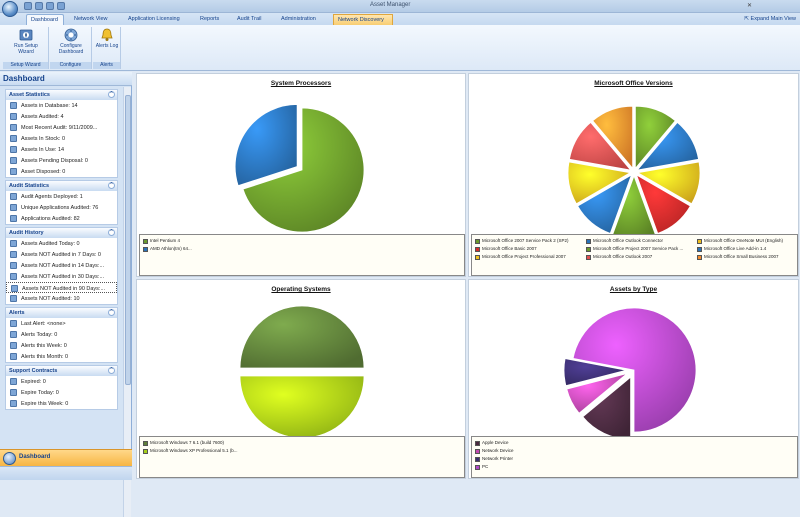 The image size is (800, 517). I want to click on tab-network-discovery: Network Discovery, so click(363, 19).